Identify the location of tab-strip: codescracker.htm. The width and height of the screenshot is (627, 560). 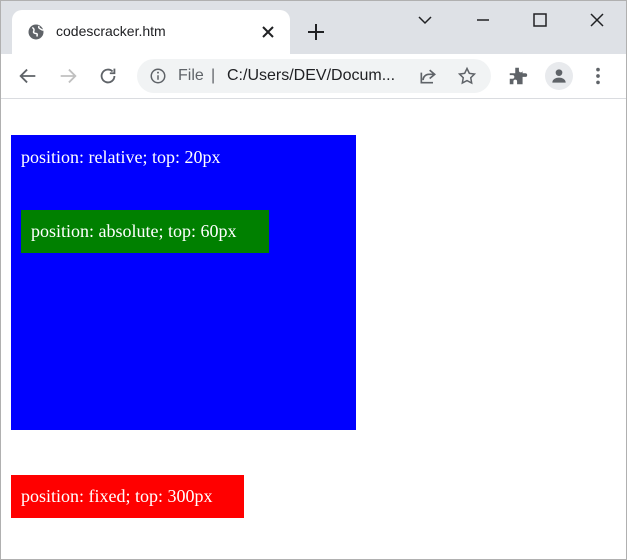
(313, 27).